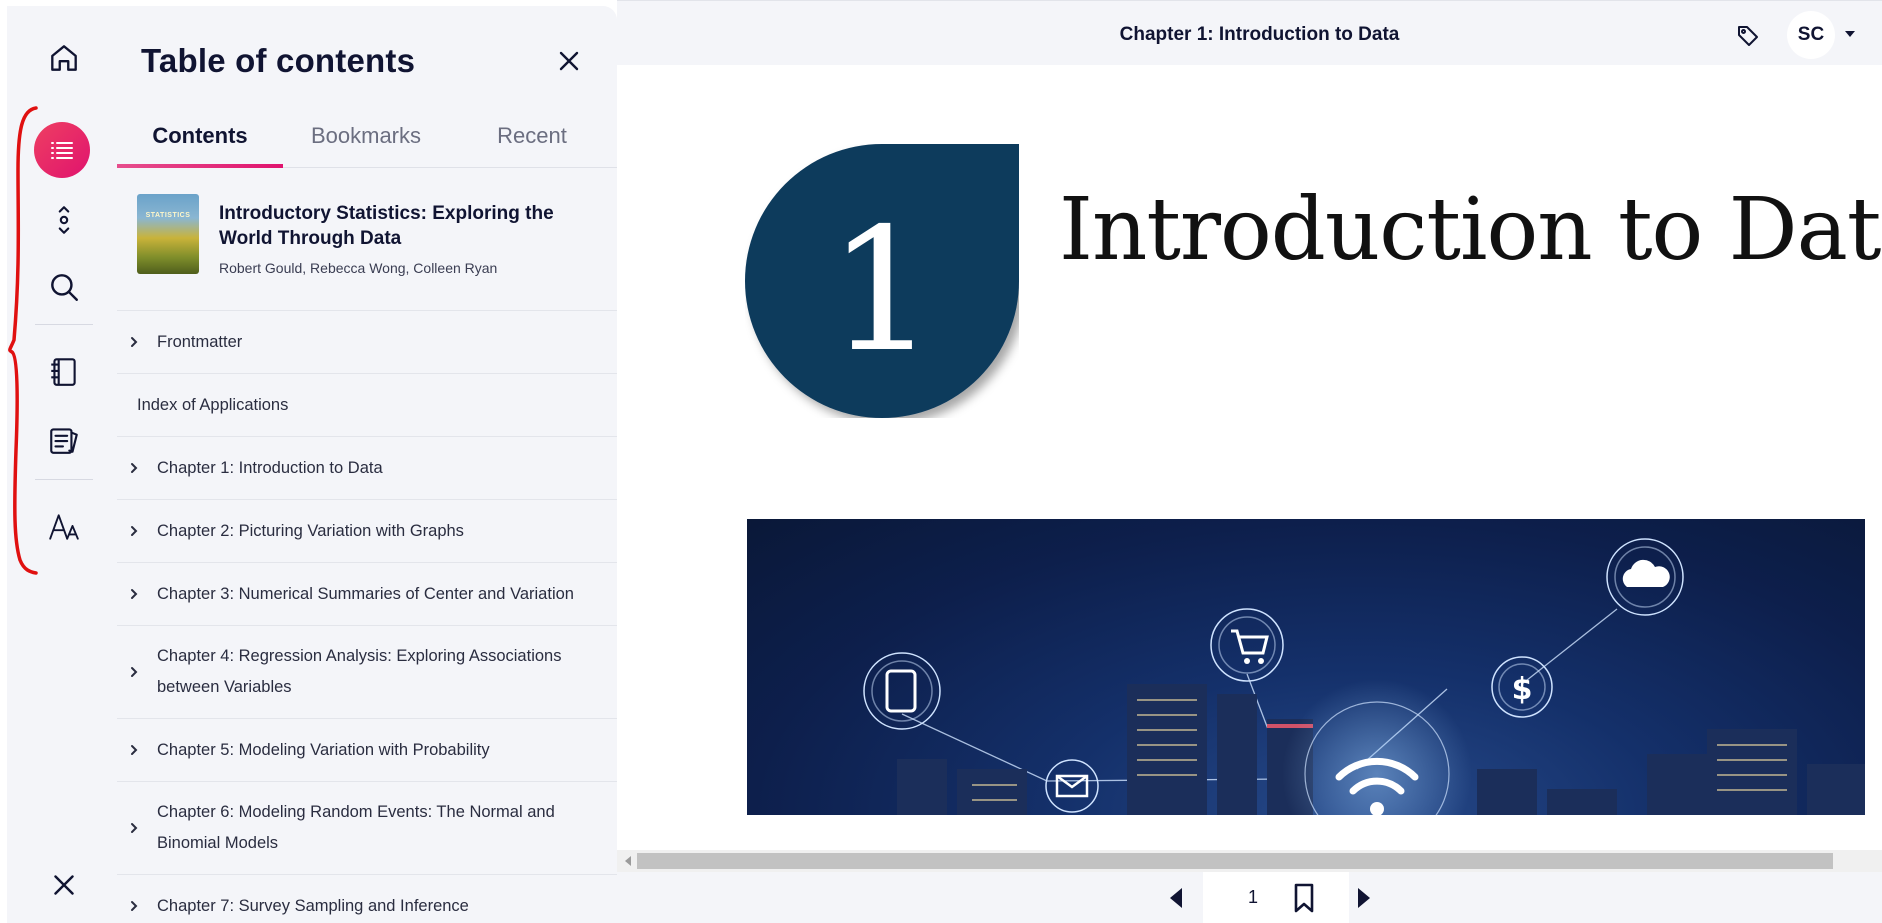 Image resolution: width=1882 pixels, height=923 pixels. I want to click on toc-close-button, so click(569, 61).